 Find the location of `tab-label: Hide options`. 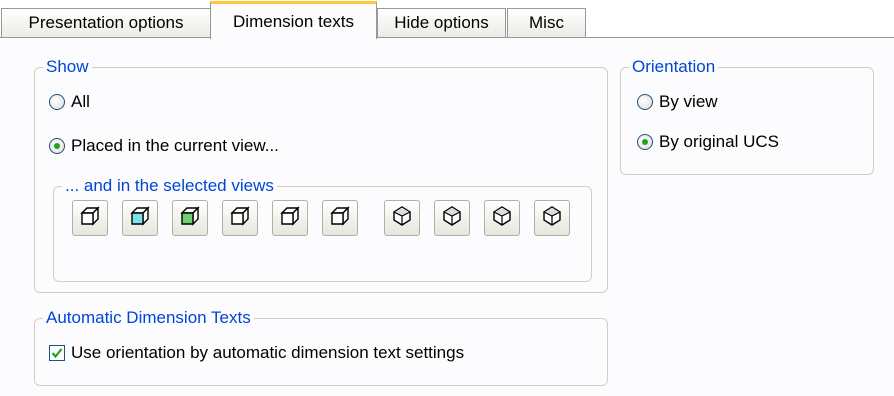

tab-label: Hide options is located at coordinates (441, 22).